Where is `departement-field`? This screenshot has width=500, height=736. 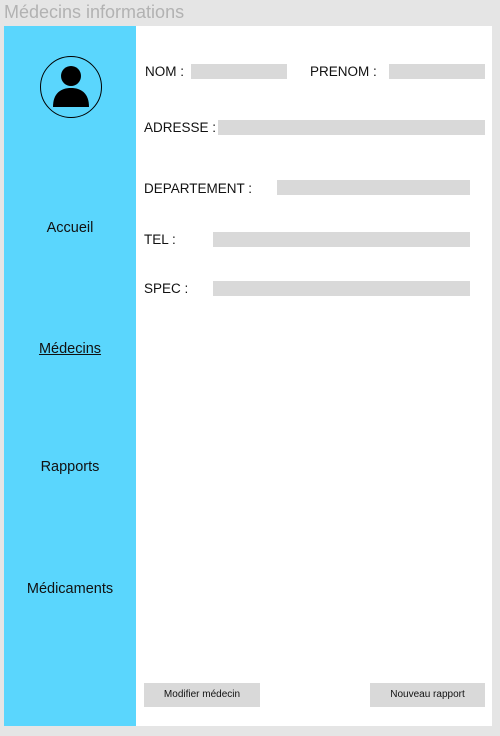
departement-field is located at coordinates (373, 187).